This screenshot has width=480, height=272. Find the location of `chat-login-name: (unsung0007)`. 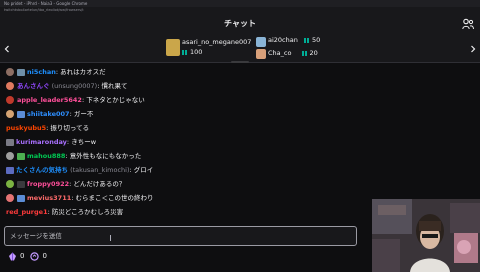

chat-login-name: (unsung0007) is located at coordinates (74, 86).